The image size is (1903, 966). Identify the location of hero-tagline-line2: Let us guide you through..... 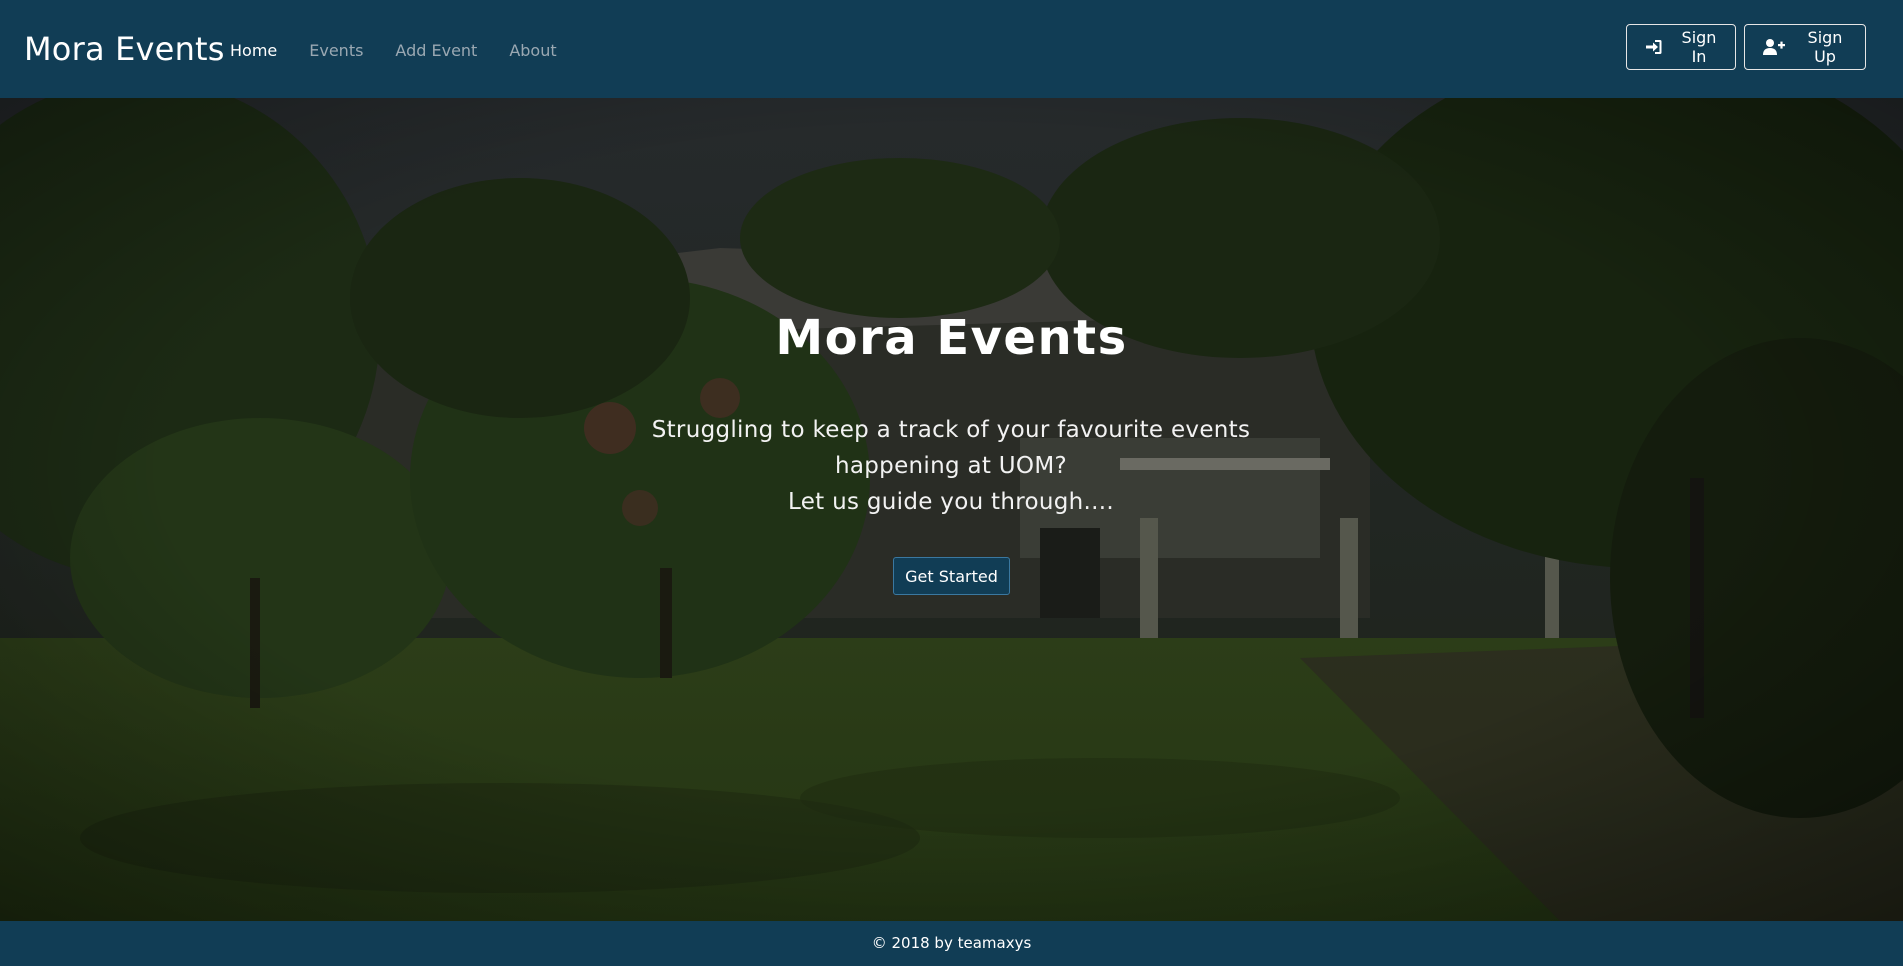
(951, 502).